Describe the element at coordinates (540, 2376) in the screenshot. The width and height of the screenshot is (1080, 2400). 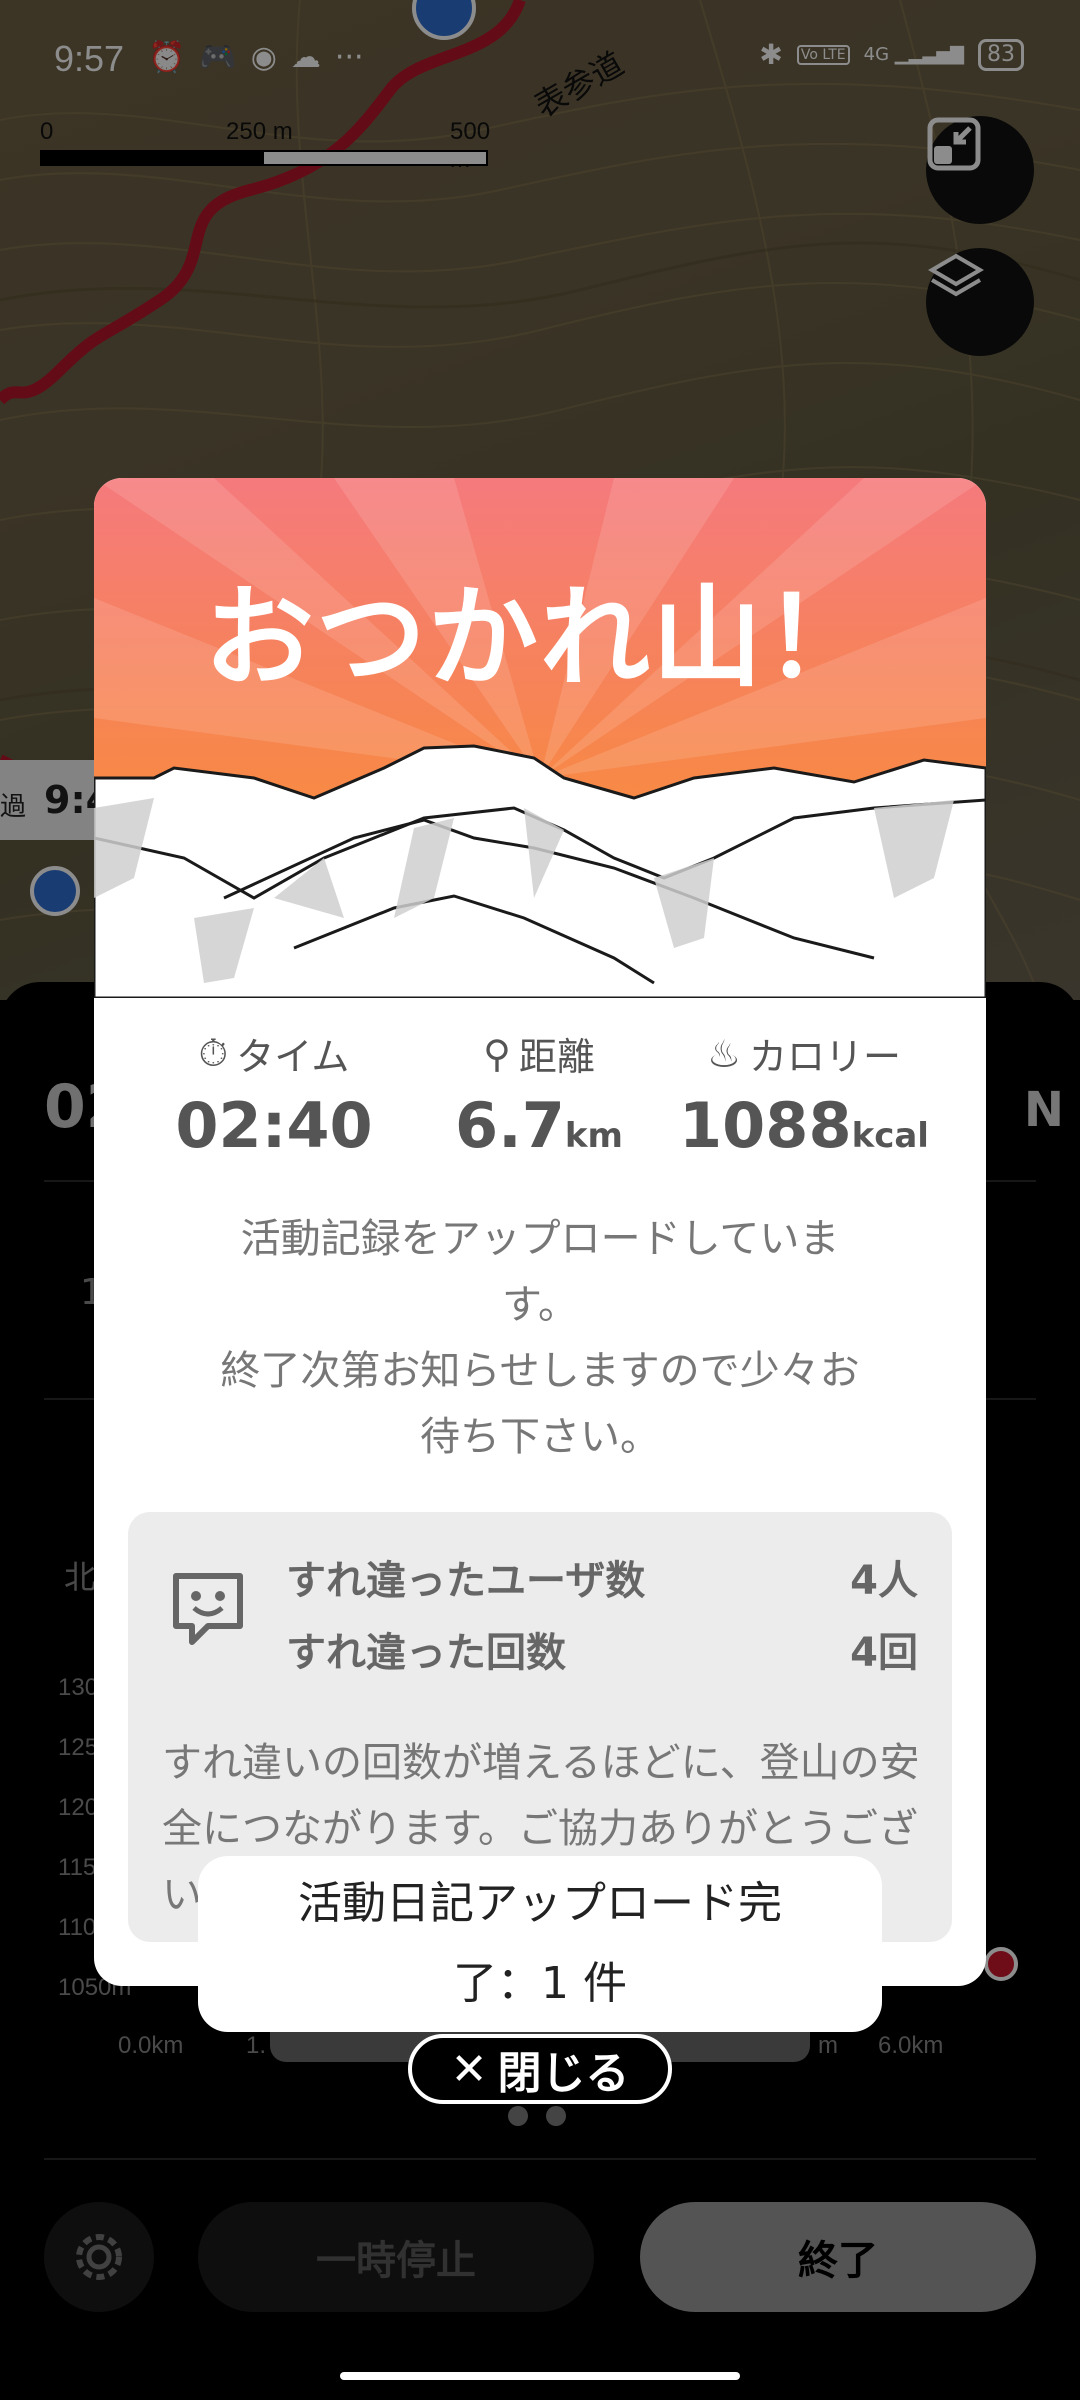
I see `home-indicator` at that location.